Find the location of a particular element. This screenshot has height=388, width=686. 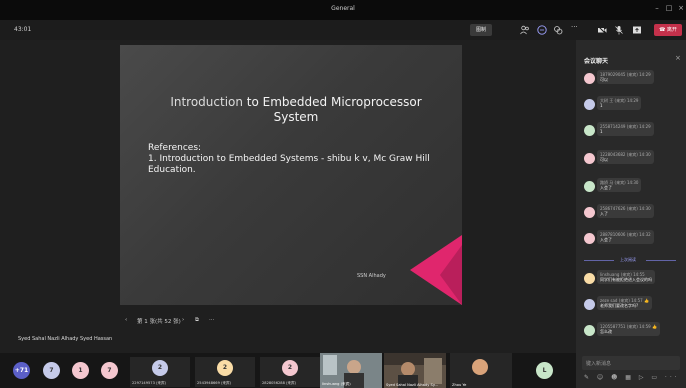

chat-message: 1879029045 (来宾) 14:29 可以 is located at coordinates (633, 80).